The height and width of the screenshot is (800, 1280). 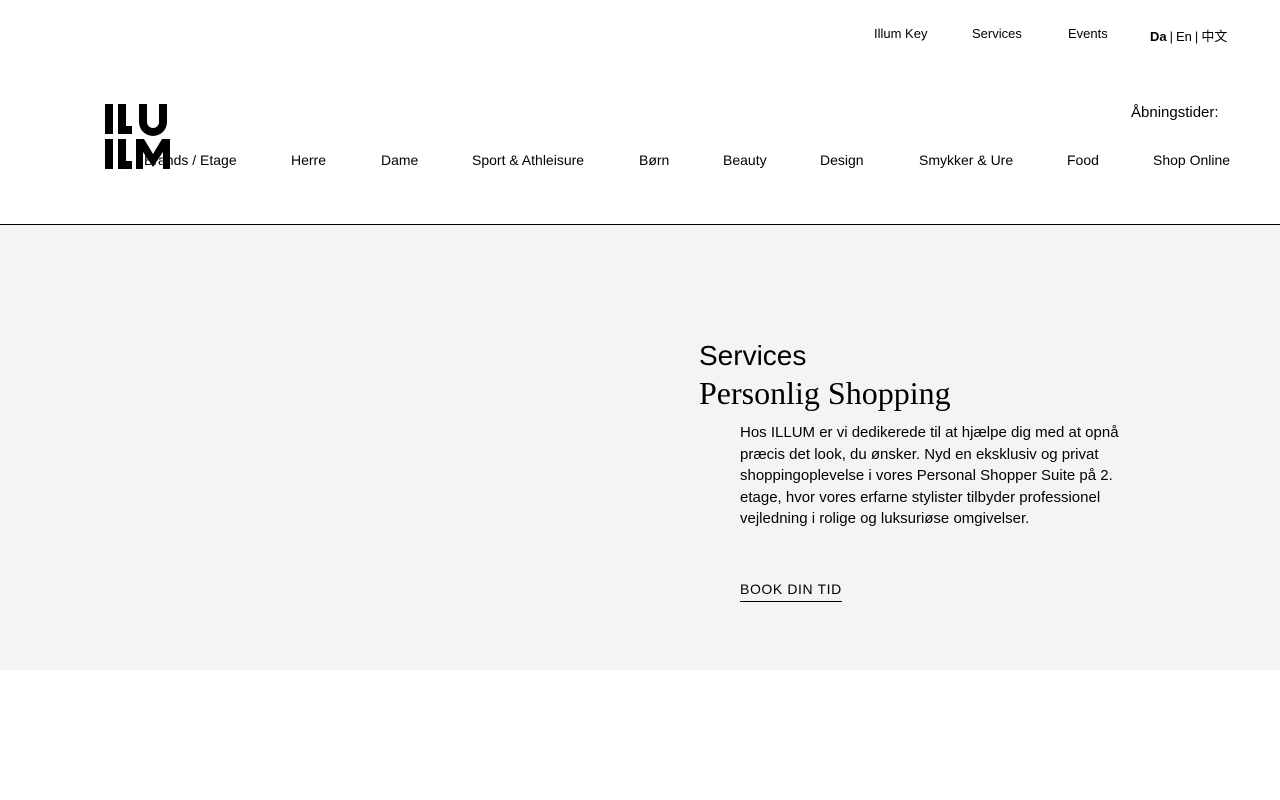 I want to click on nav-item-food: Food, so click(x=1083, y=160).